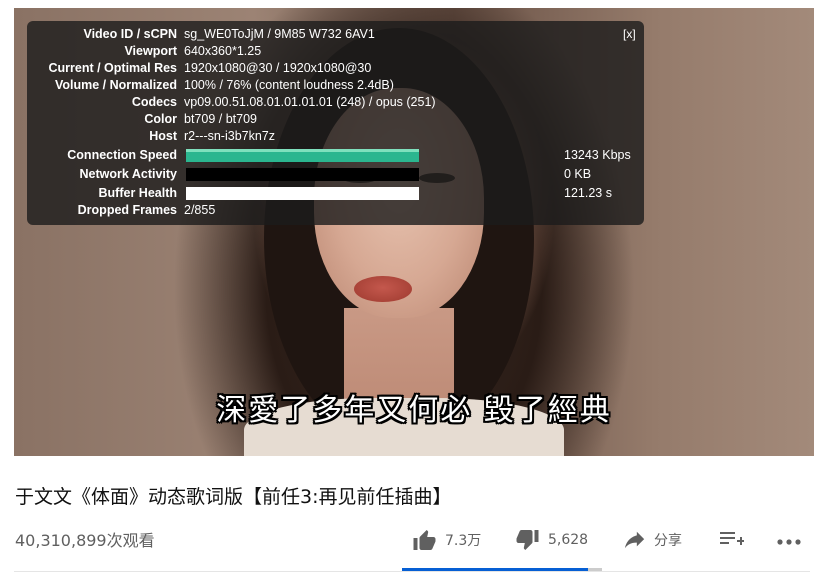  I want to click on like-count: 7.3万, so click(463, 541).